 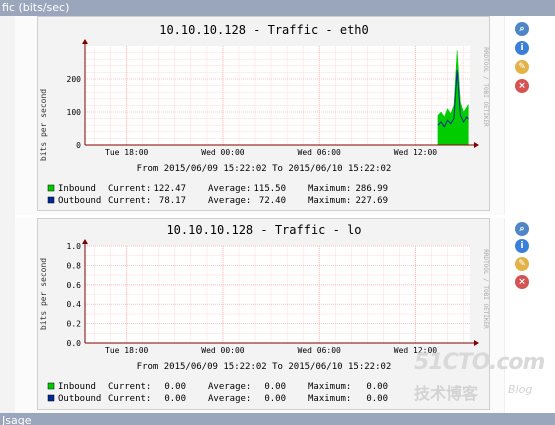 What do you see at coordinates (446, 393) in the screenshot?
I see `watermark-subtitle: 技术博客` at bounding box center [446, 393].